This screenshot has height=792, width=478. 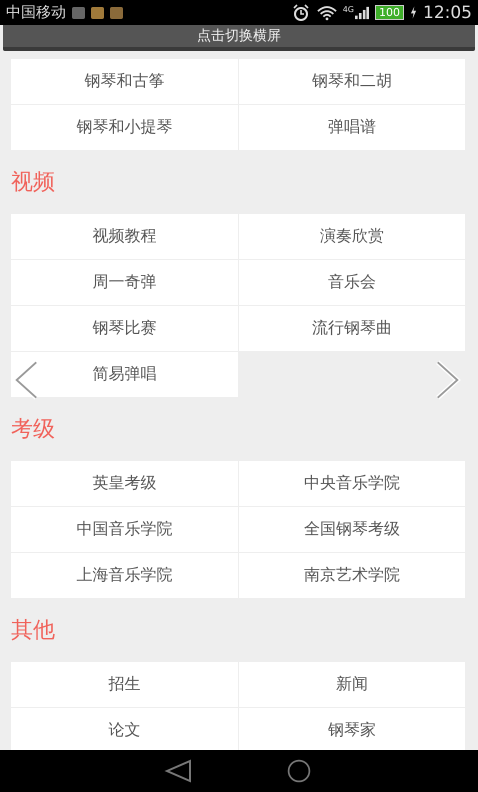 I want to click on carrier-name: 中国移动, so click(x=36, y=12).